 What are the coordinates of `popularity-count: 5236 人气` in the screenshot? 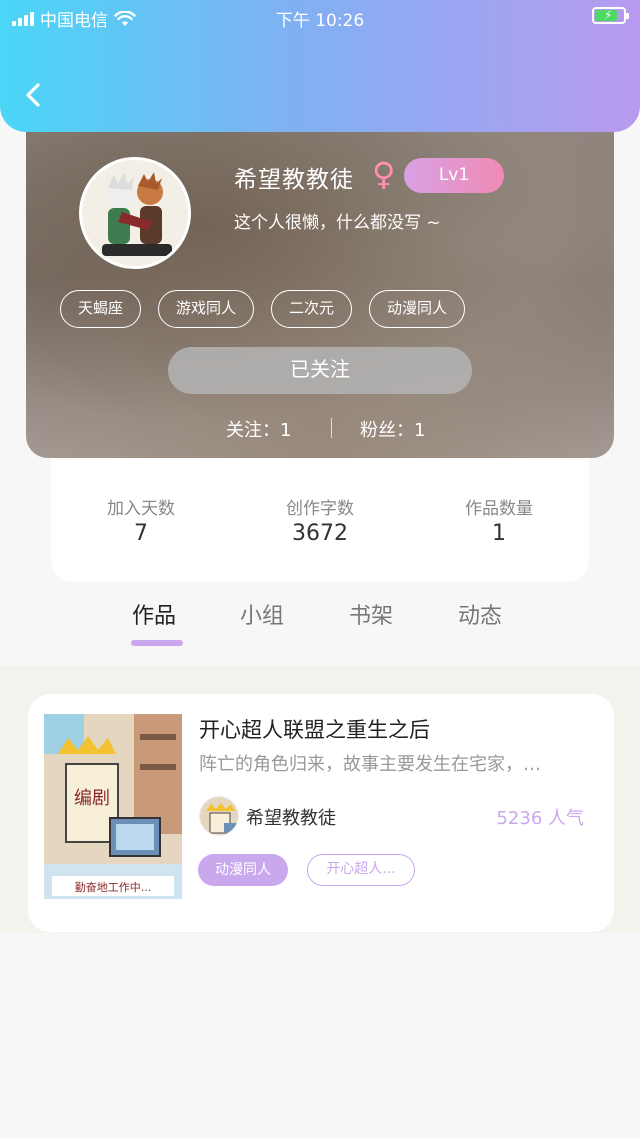 It's located at (540, 818).